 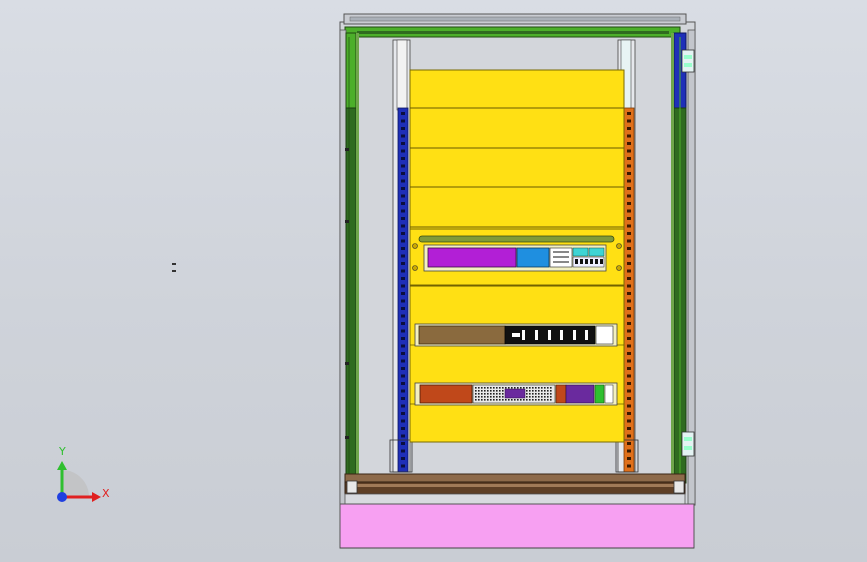 I want to click on y-axis-label: Y, so click(x=62, y=451).